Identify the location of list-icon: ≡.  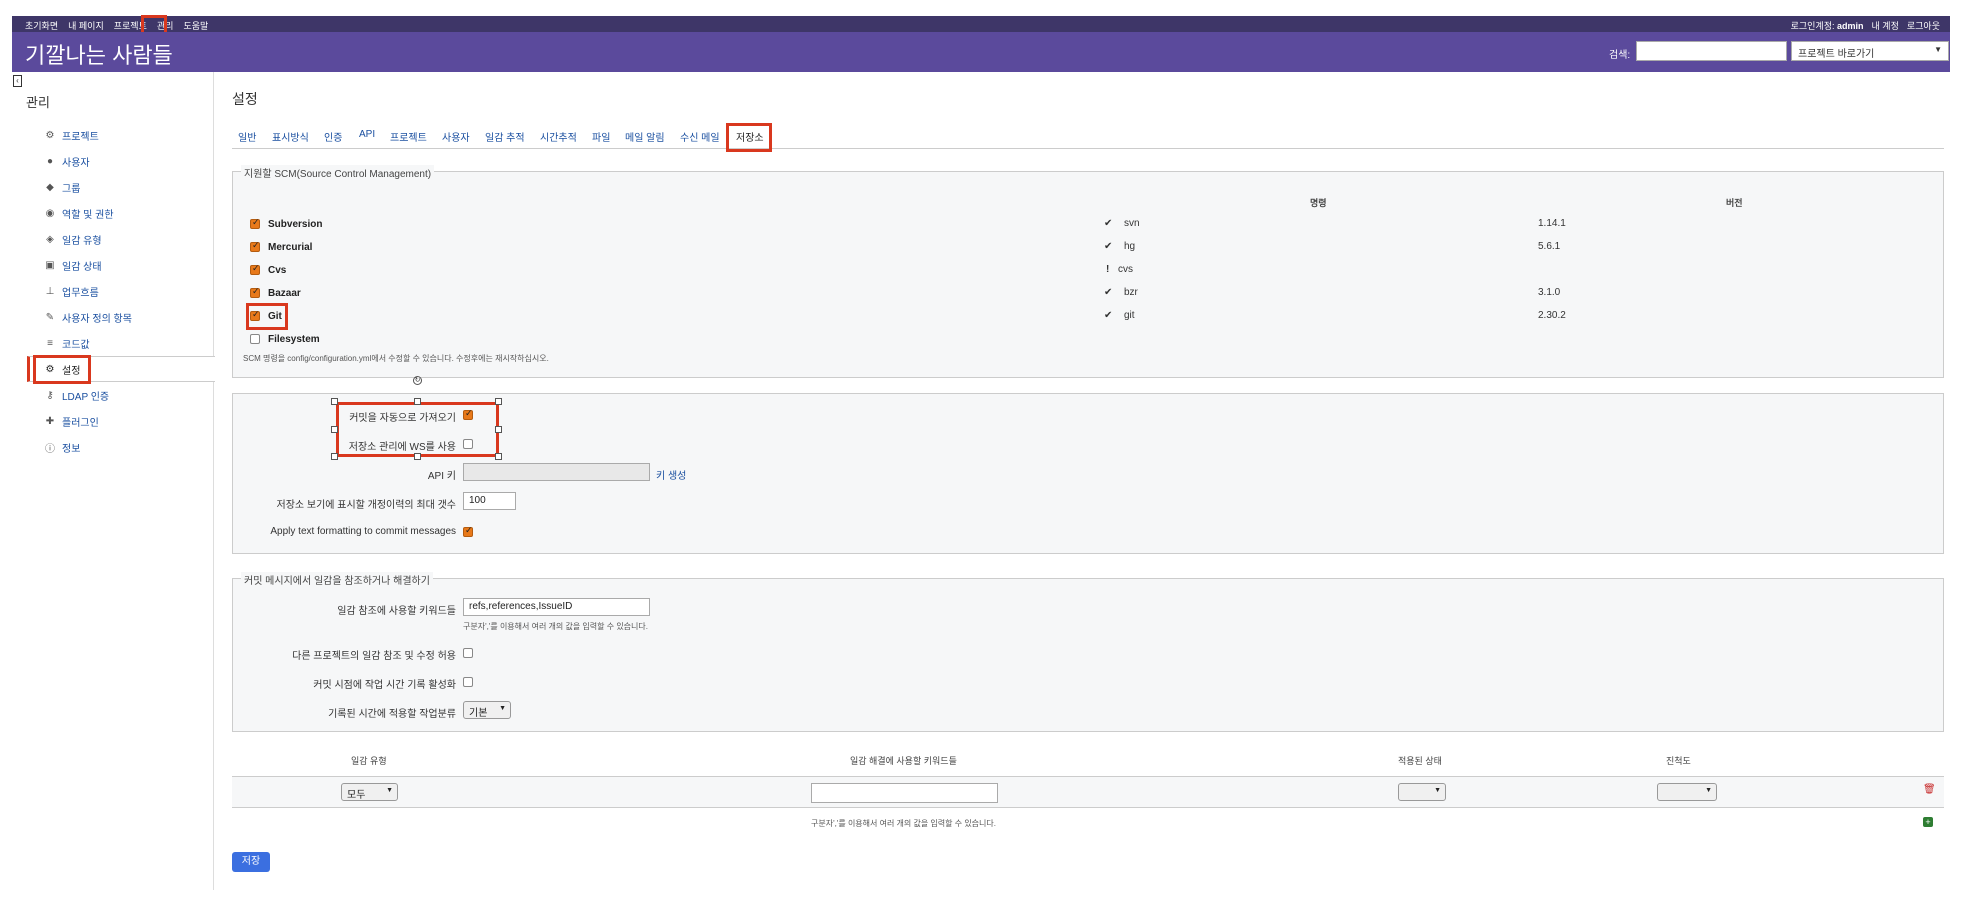
(50, 343).